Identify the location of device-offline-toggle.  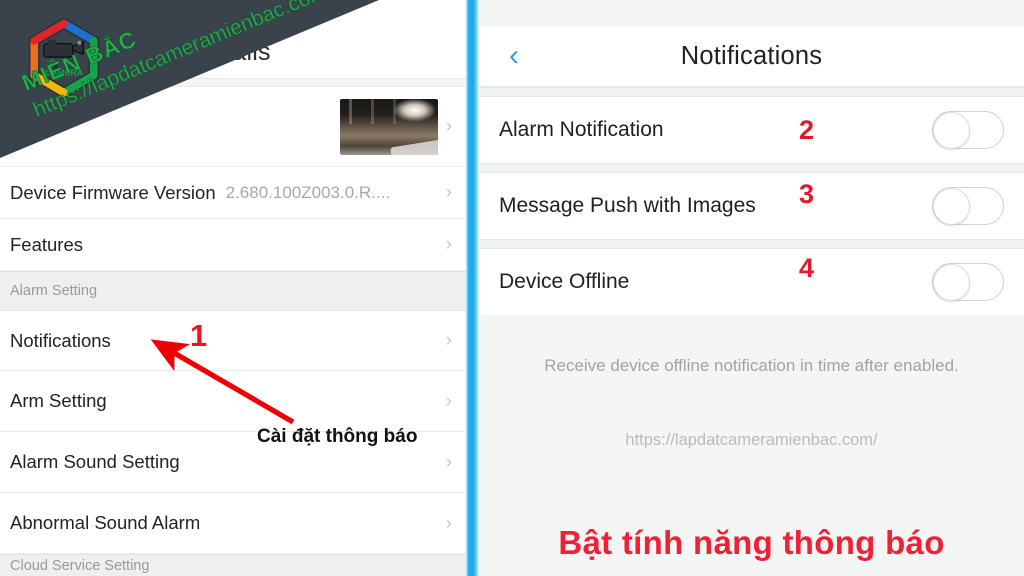
(968, 282).